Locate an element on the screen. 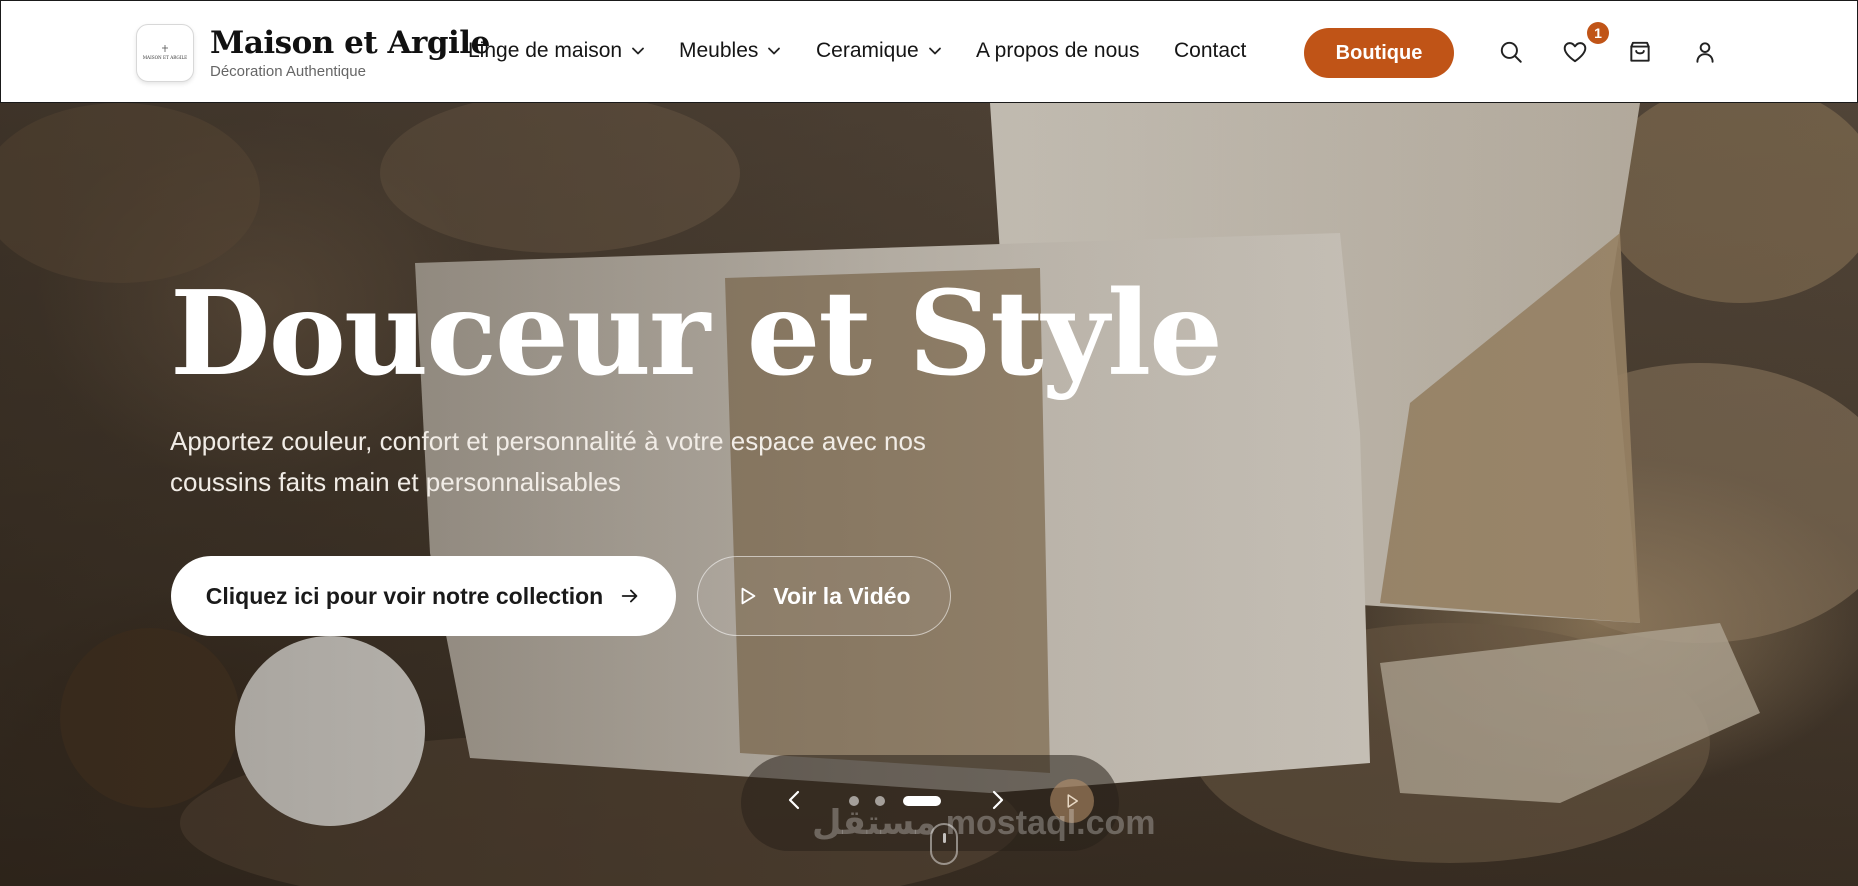  play-icon is located at coordinates (748, 596).